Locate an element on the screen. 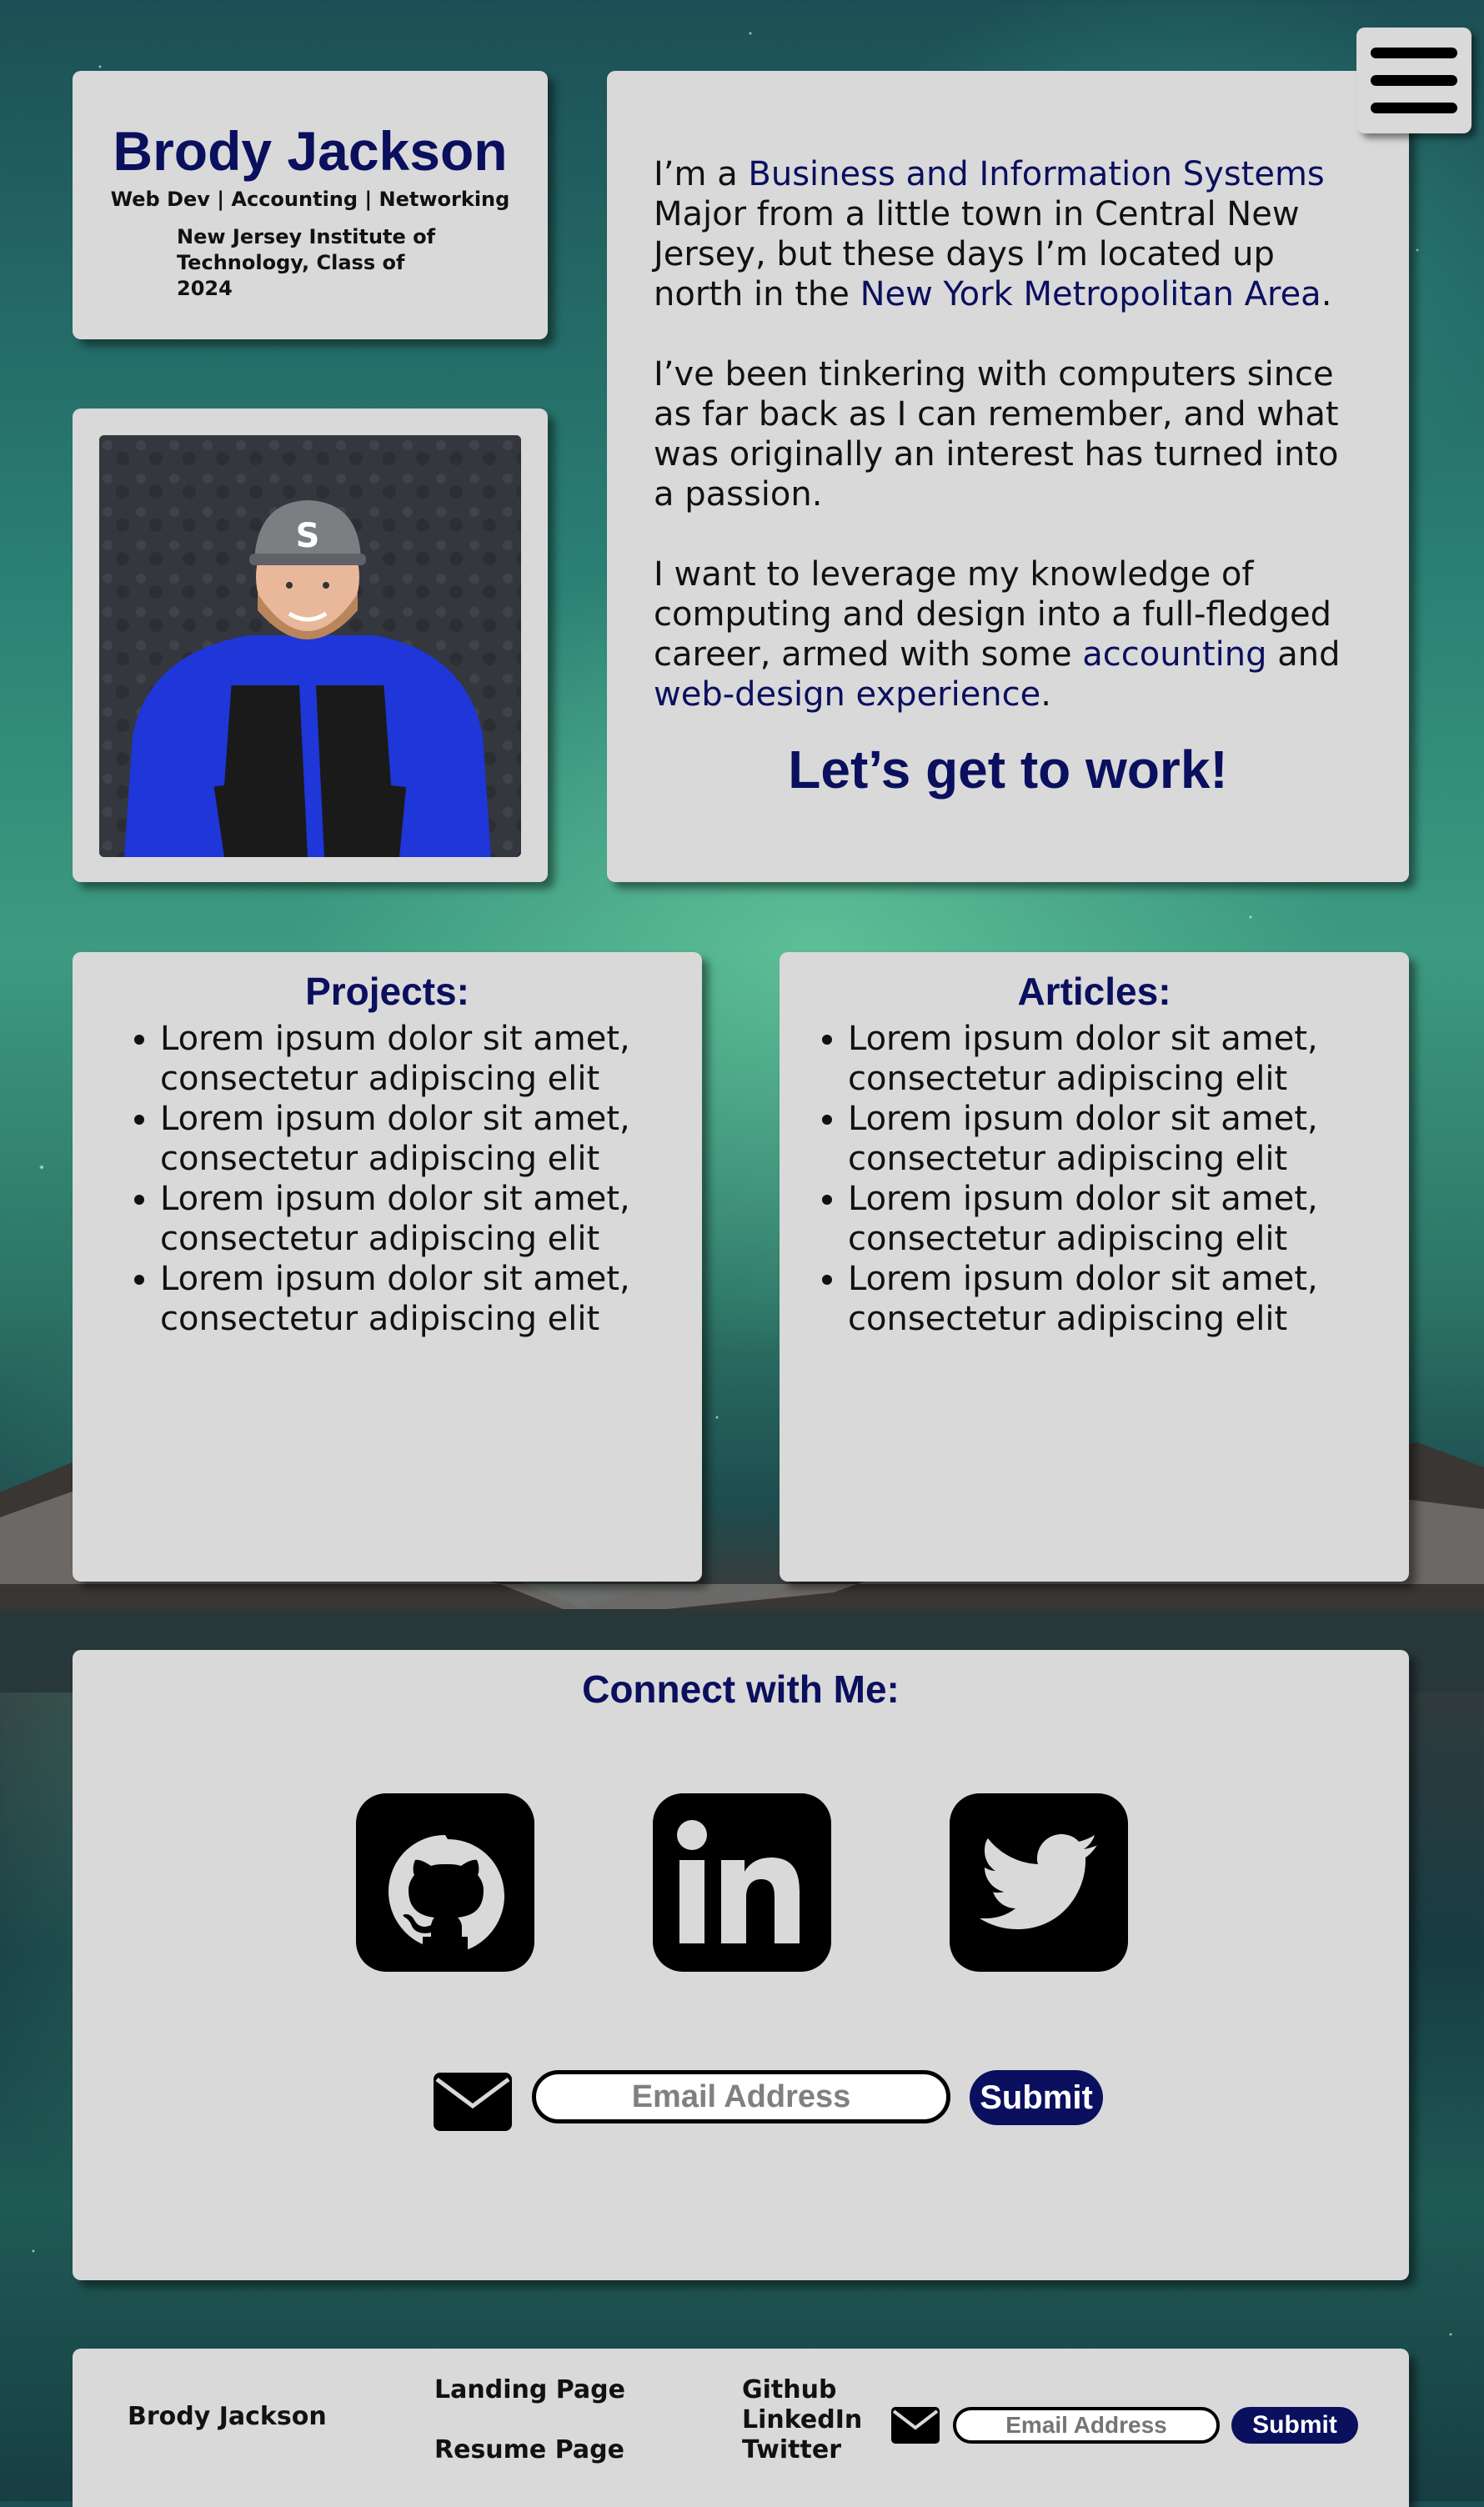 The width and height of the screenshot is (1484, 2507). tagline: Web Dev | Accounting | Networking is located at coordinates (310, 199).